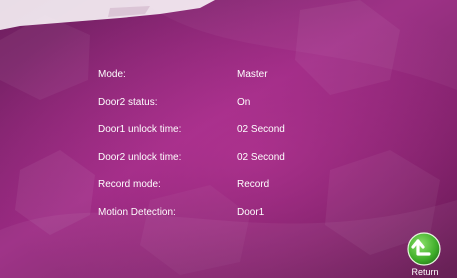 The image size is (457, 278). I want to click on setting-row-record-mode: Record mode: Record, so click(238, 187).